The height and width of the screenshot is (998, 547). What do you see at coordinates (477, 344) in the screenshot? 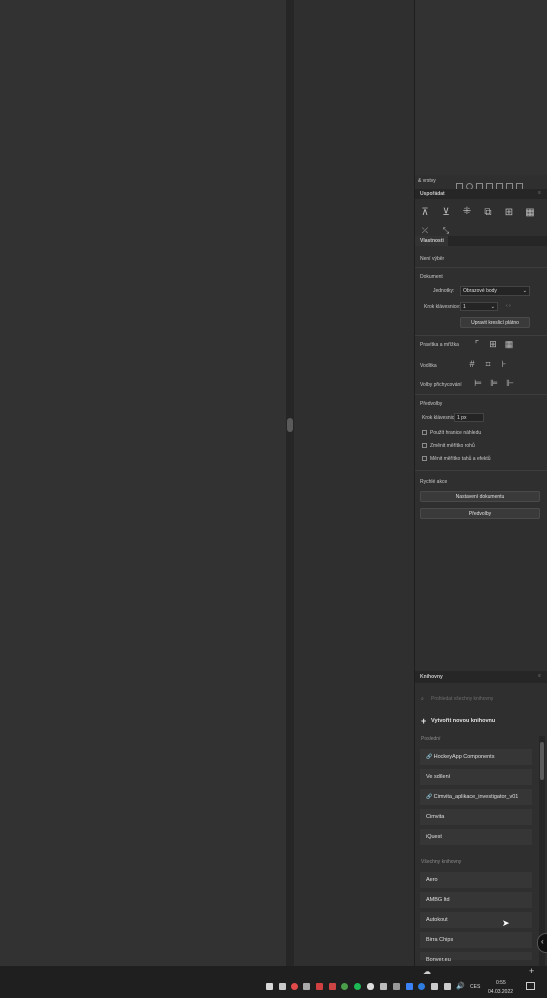
I see `ruler-icon: ⌜` at bounding box center [477, 344].